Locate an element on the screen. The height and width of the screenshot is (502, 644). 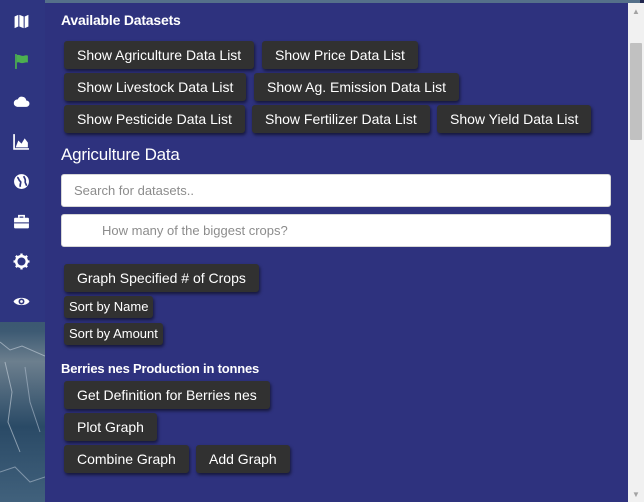
production-title: Berries nes Production in tonnes is located at coordinates (160, 368).